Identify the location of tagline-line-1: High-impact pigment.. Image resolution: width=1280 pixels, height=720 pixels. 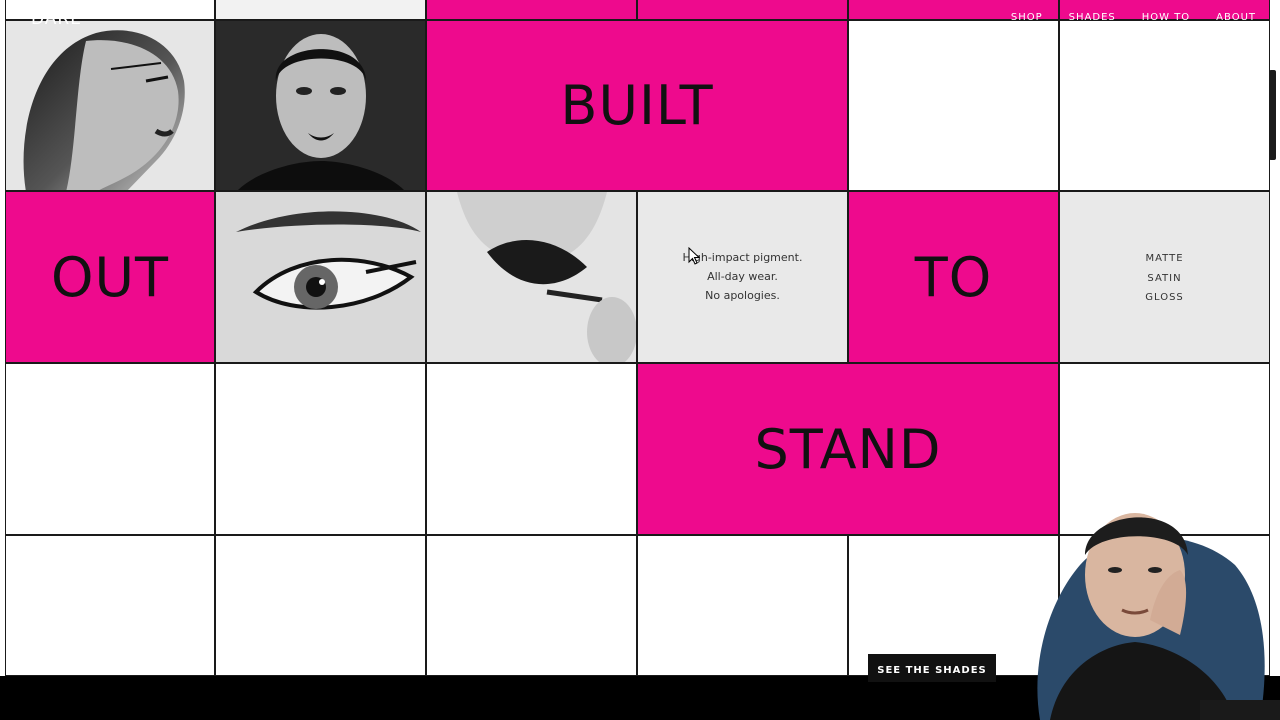
(742, 257).